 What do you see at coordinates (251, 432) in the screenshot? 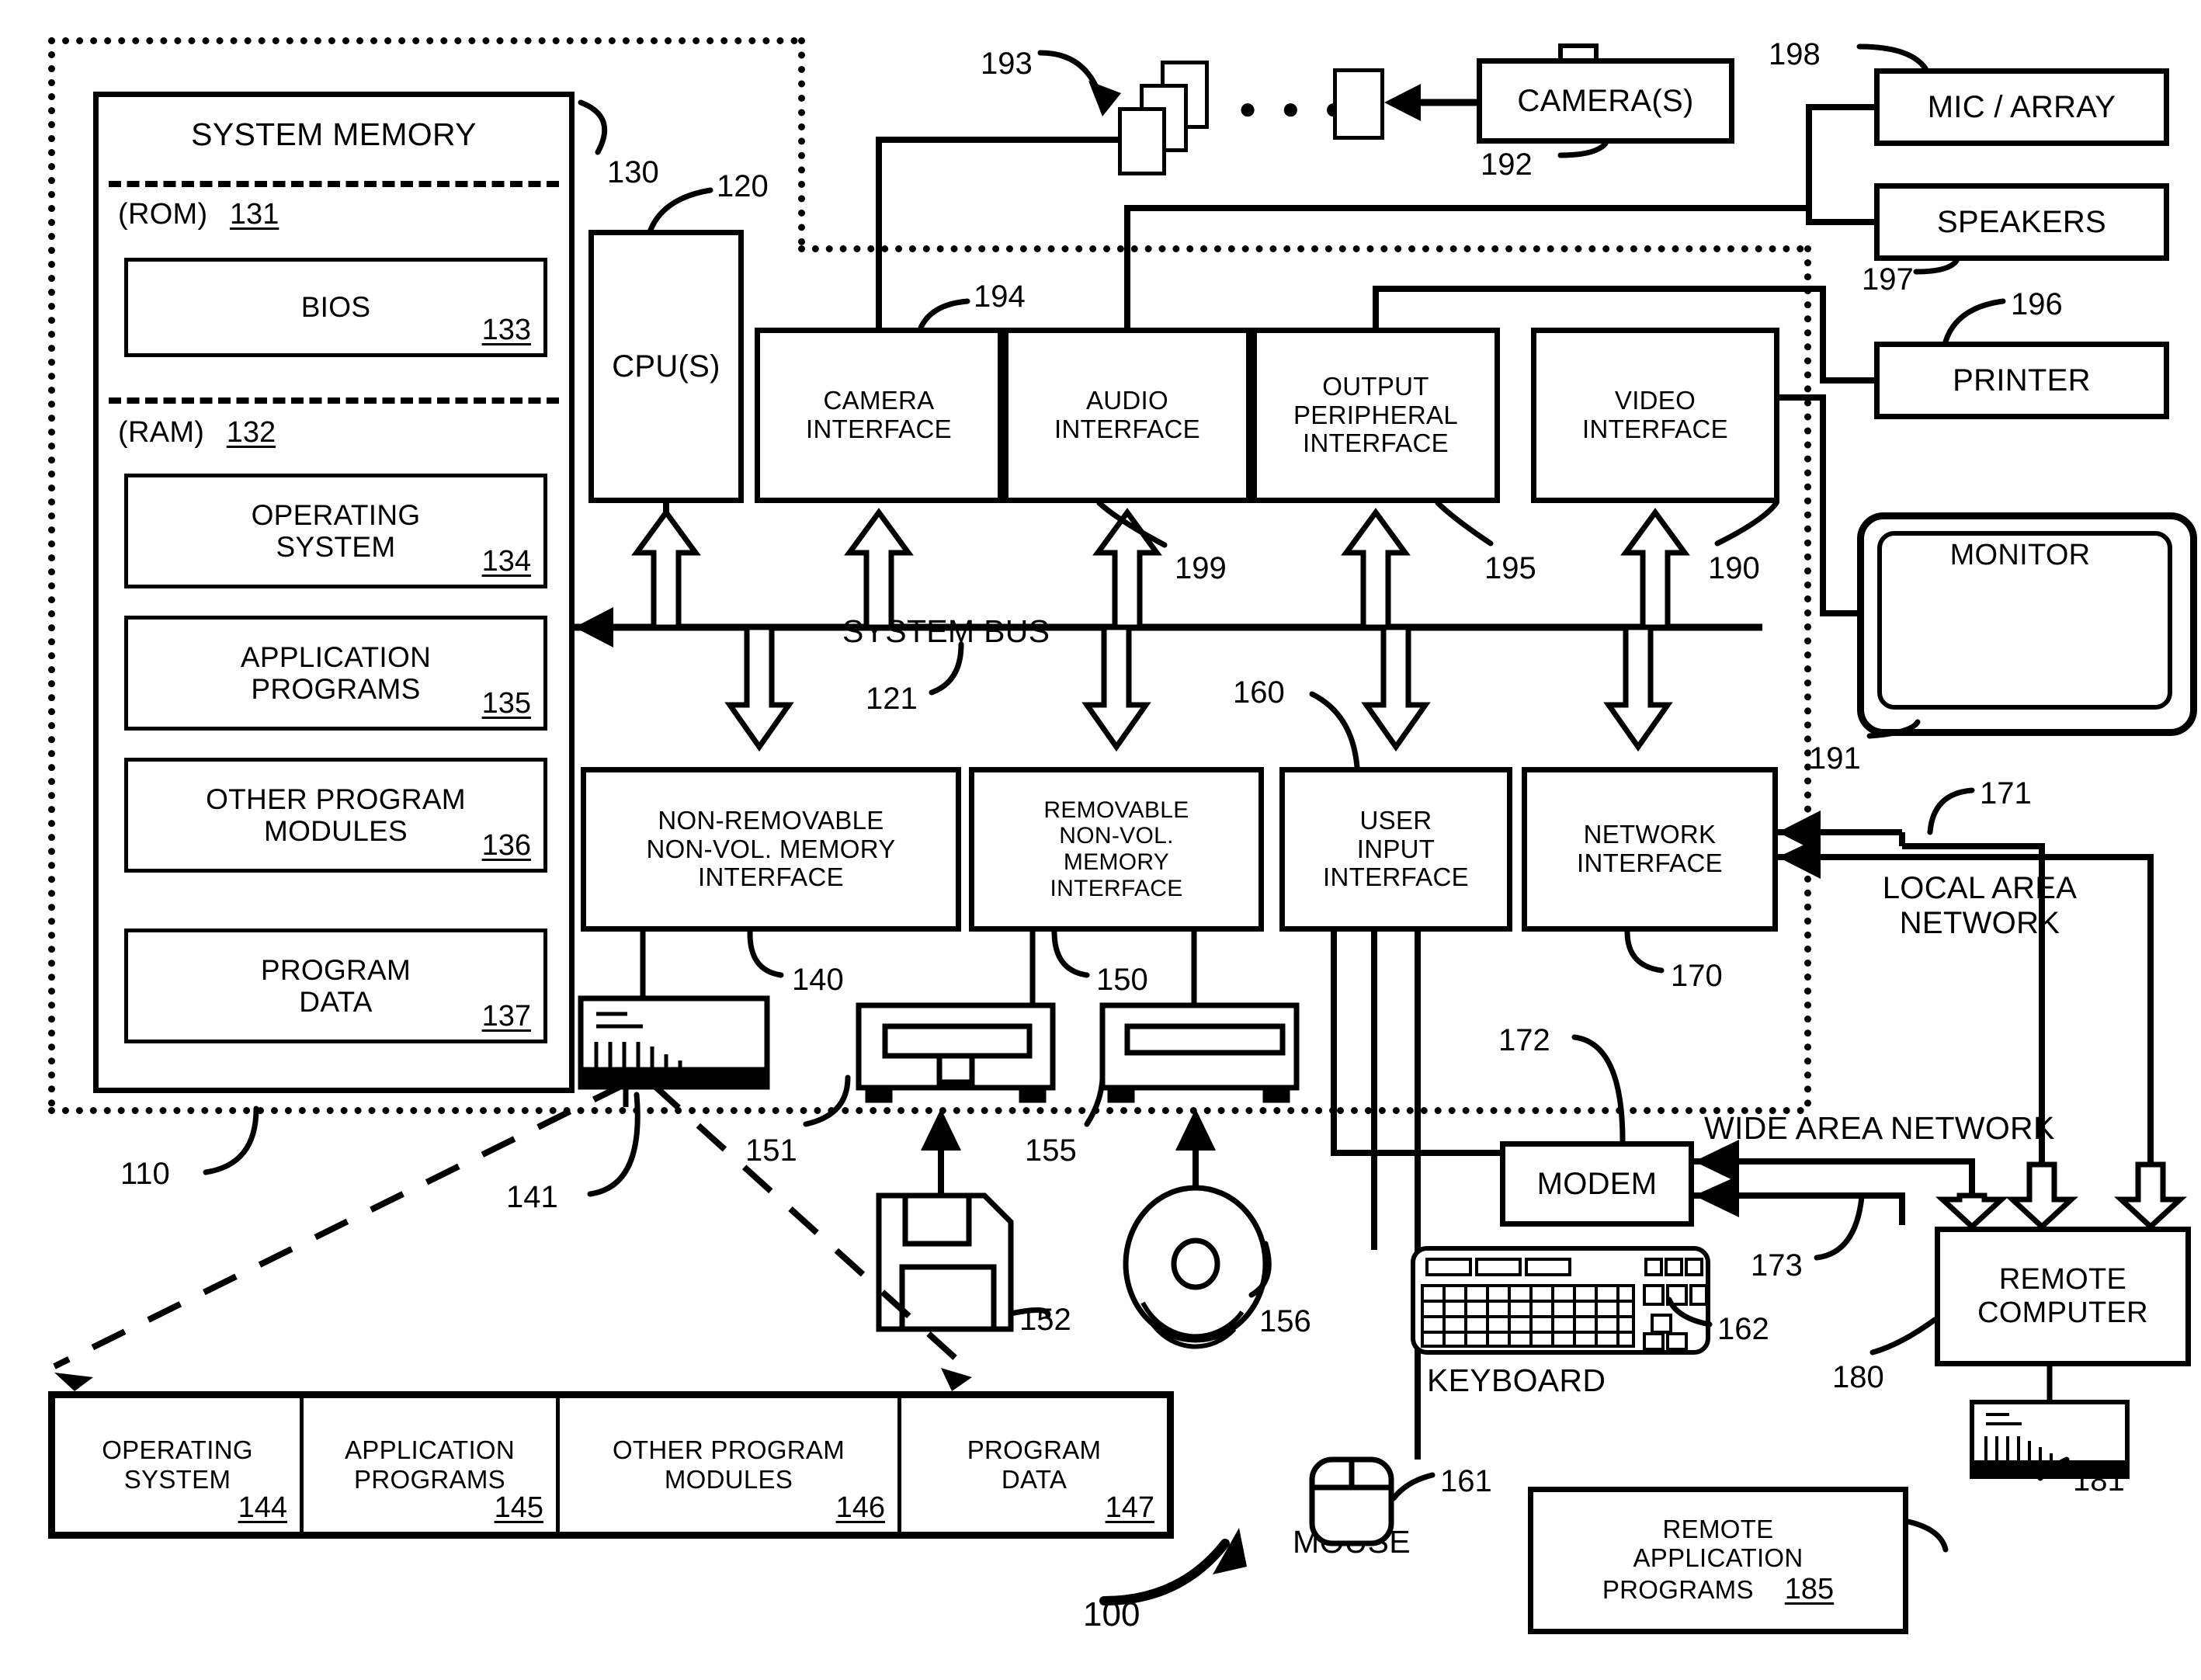
I see `ref-132: 132` at bounding box center [251, 432].